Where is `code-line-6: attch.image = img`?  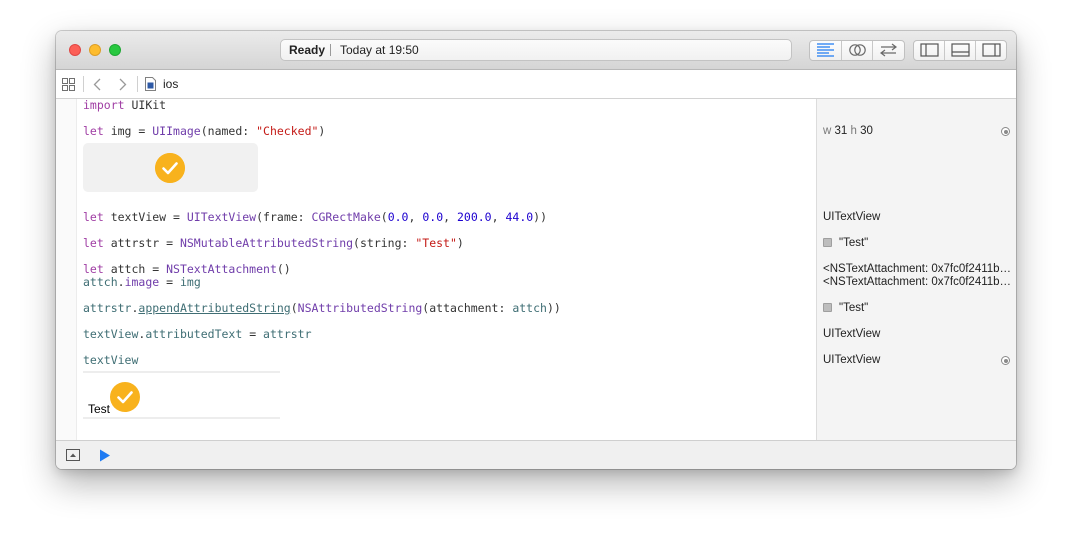 code-line-6: attch.image = img is located at coordinates (142, 282).